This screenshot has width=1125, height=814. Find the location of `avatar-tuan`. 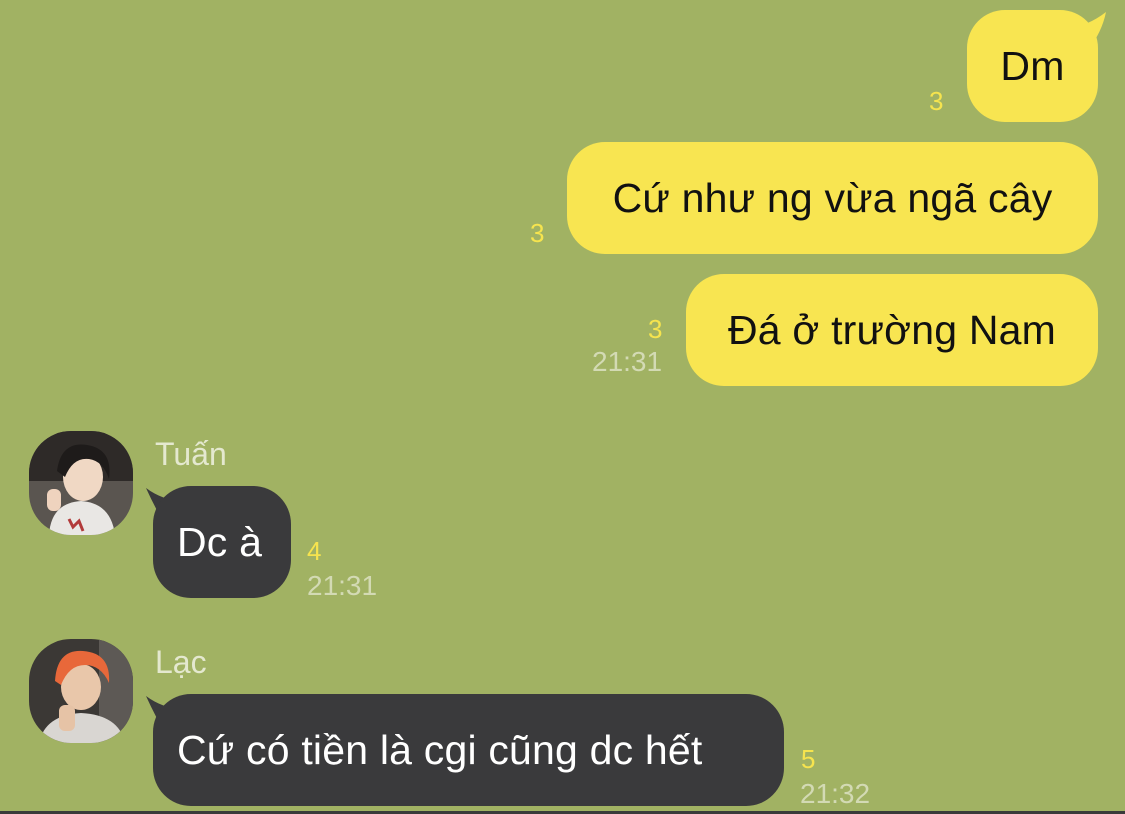

avatar-tuan is located at coordinates (81, 483).